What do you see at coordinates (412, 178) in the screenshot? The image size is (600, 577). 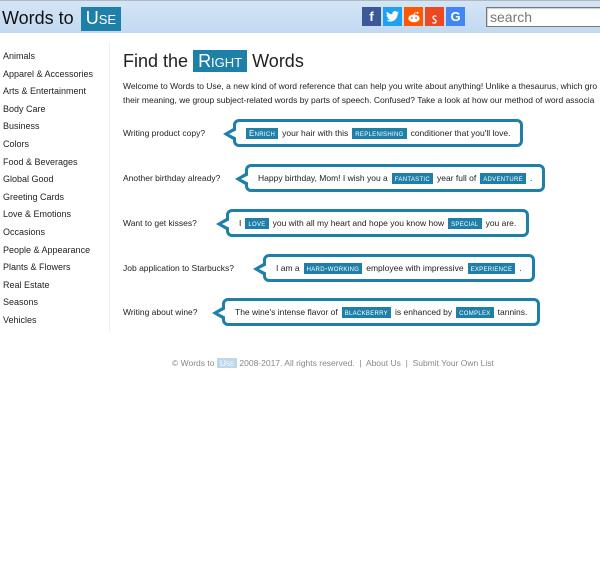 I see `highlighted-word: fantastic` at bounding box center [412, 178].